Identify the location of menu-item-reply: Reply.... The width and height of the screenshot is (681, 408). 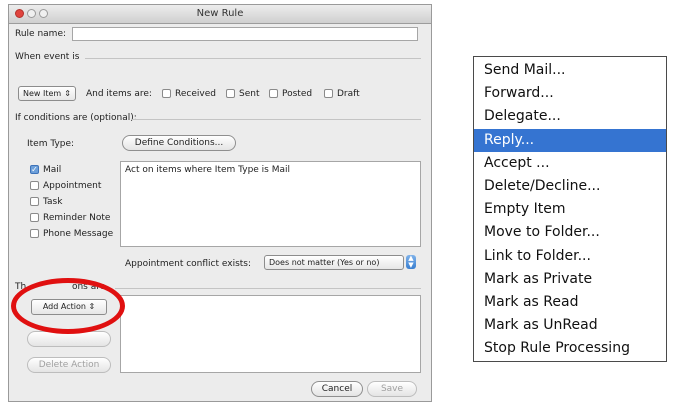
(570, 140).